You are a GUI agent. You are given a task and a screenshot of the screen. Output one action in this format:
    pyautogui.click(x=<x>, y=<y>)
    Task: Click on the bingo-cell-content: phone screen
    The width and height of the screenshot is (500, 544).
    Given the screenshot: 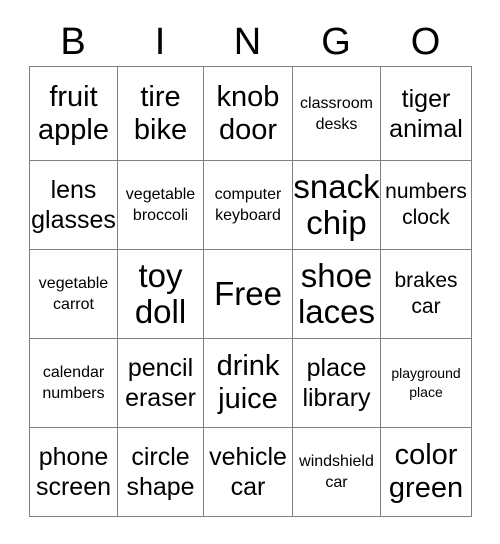 What is the action you would take?
    pyautogui.click(x=74, y=472)
    